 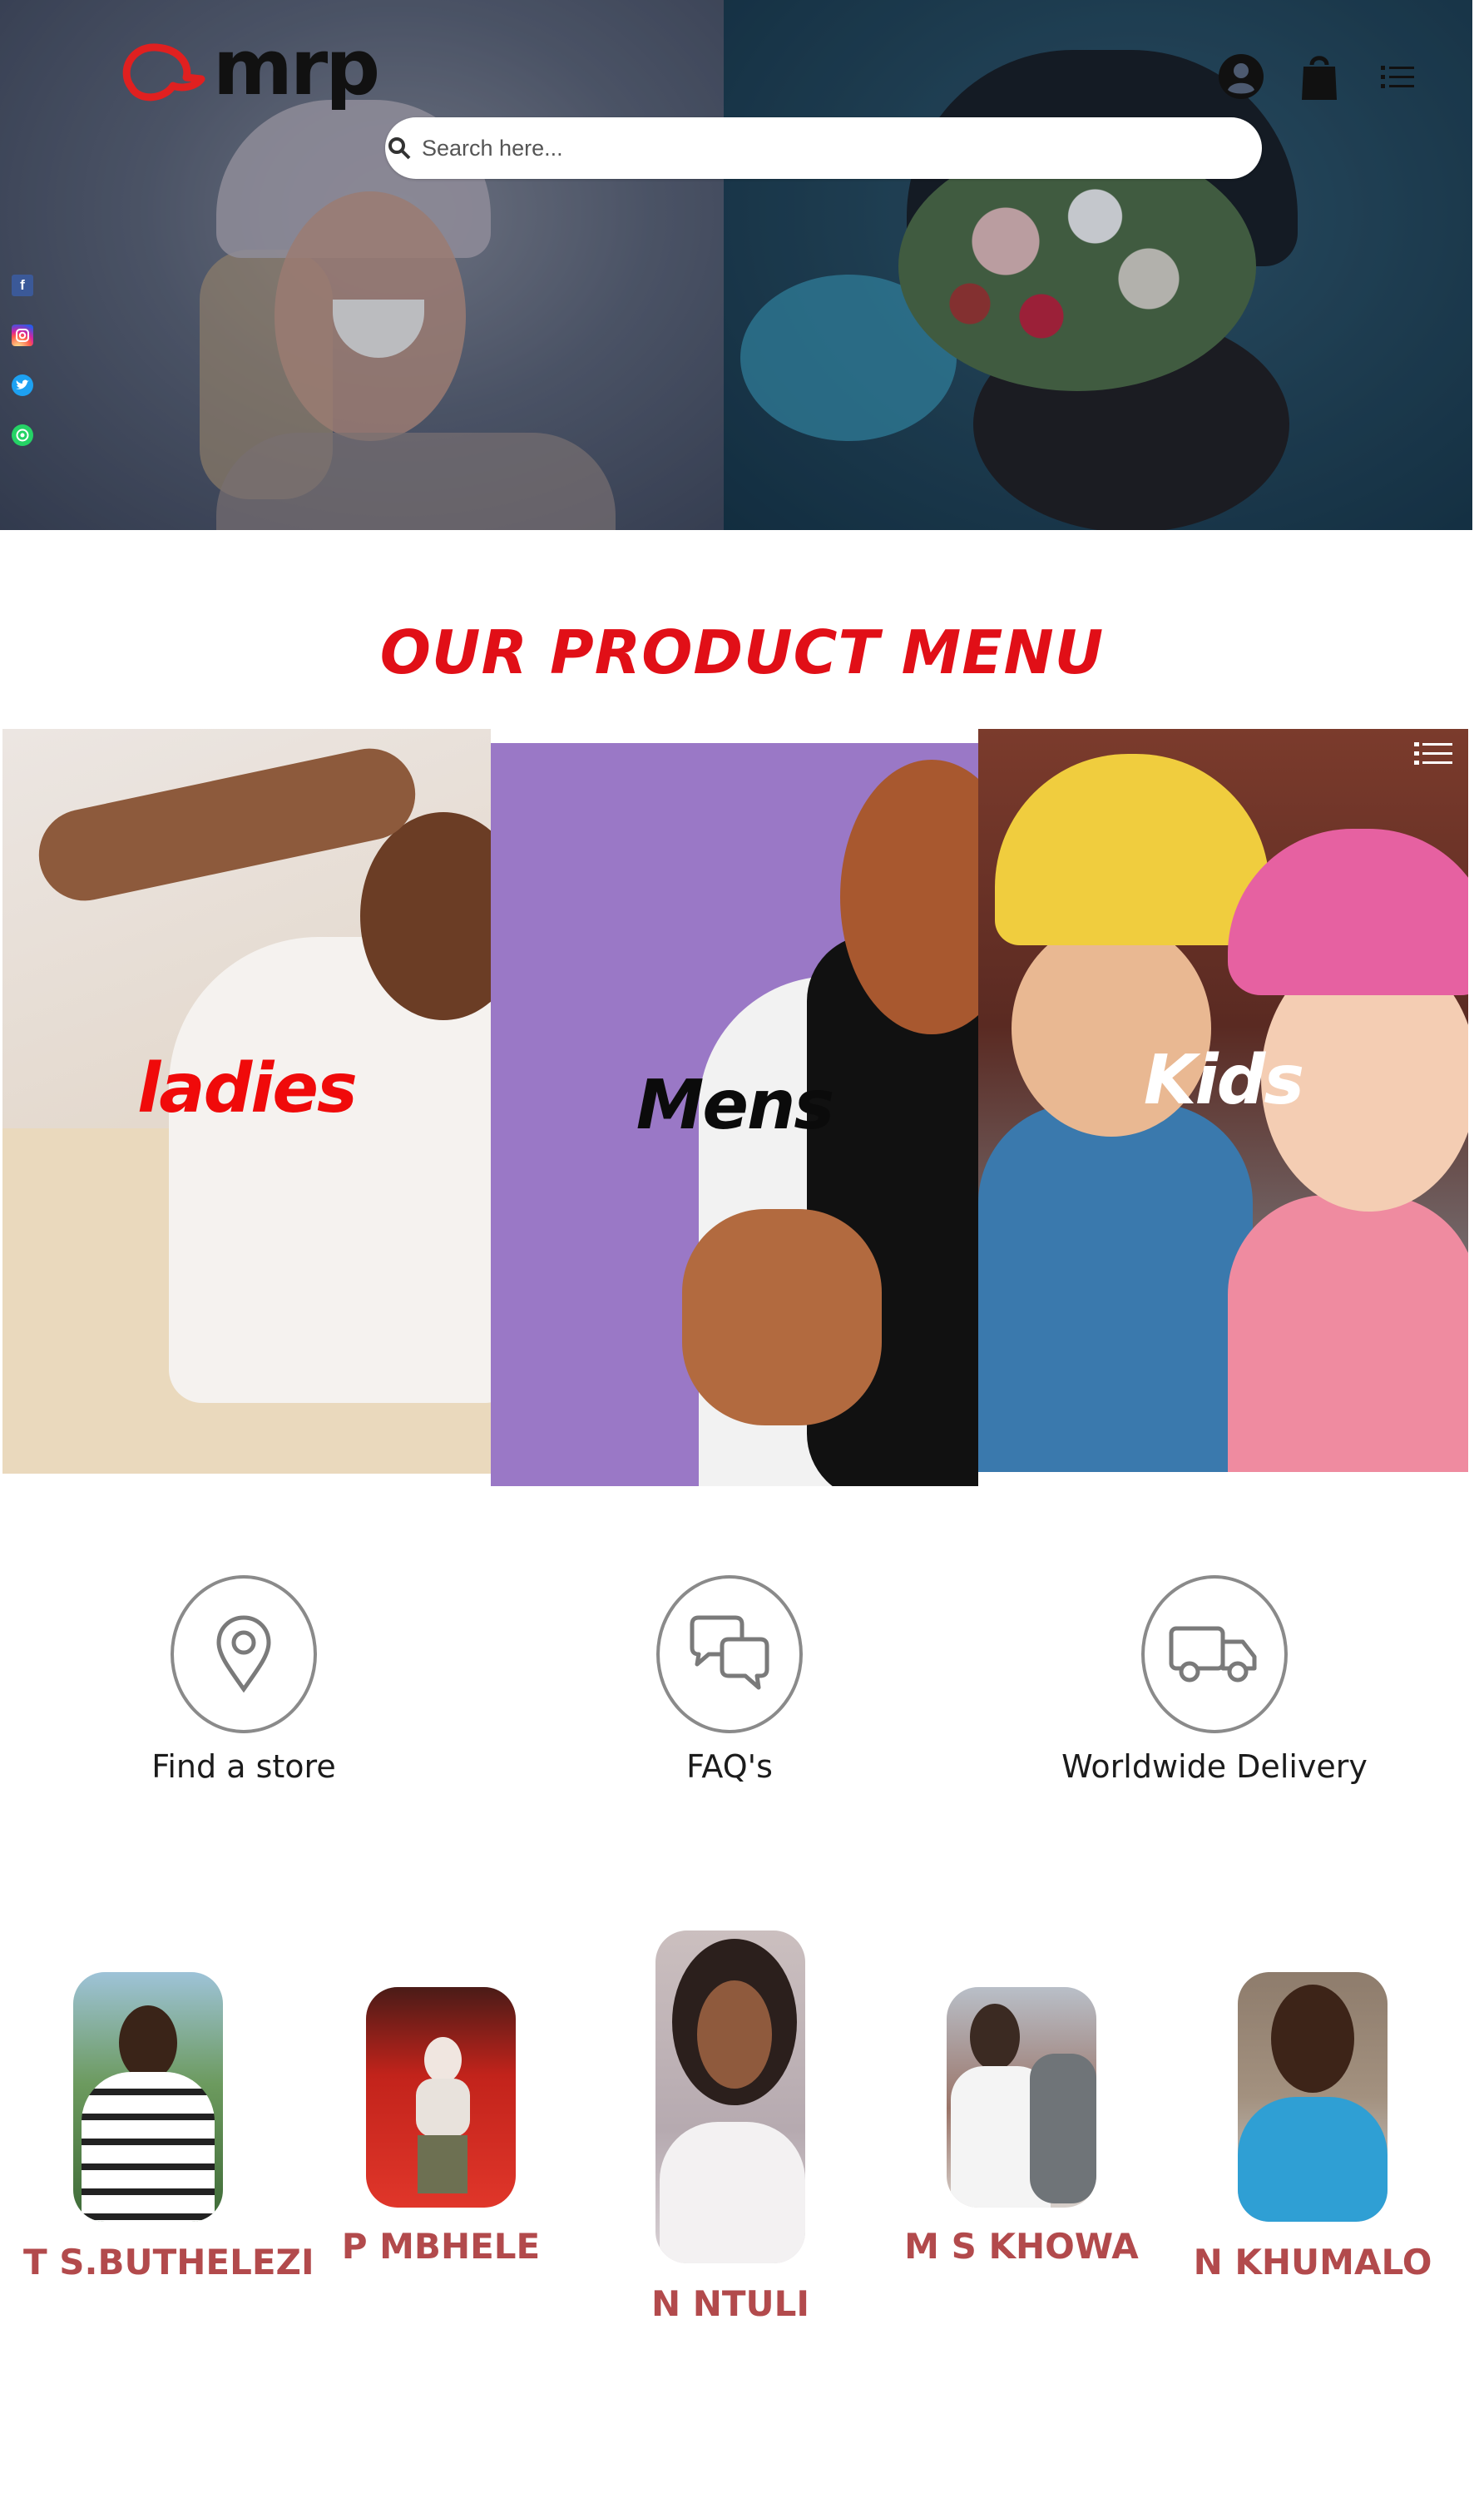 I want to click on category-label-ladies: ladies, so click(x=247, y=1088).